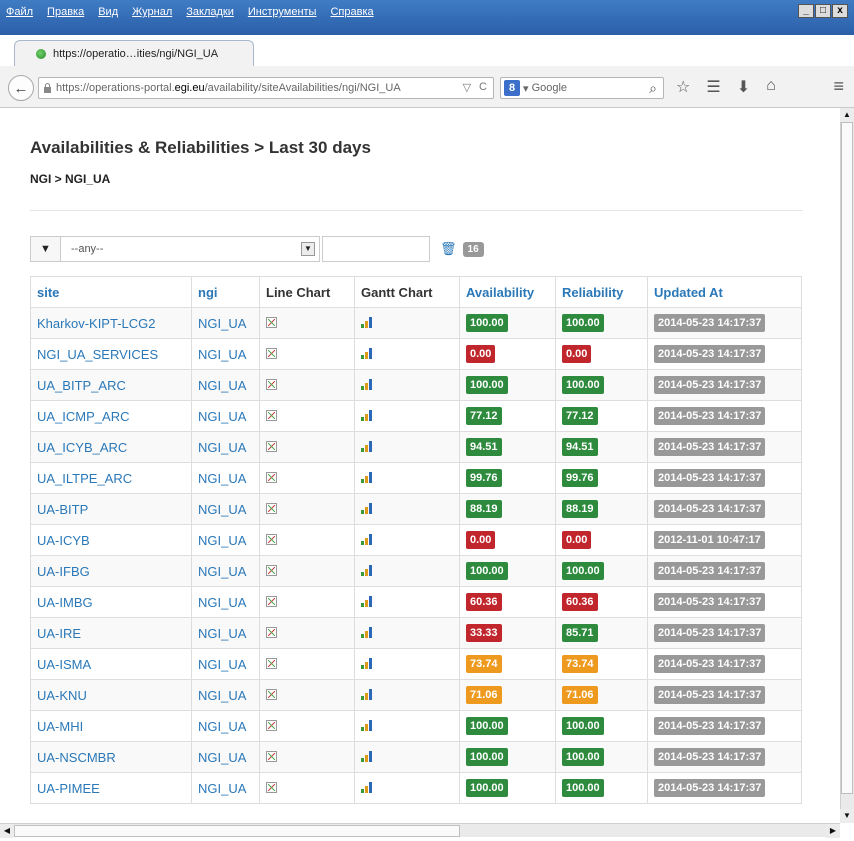  What do you see at coordinates (65, 602) in the screenshot?
I see `site-name: UA-IMBG` at bounding box center [65, 602].